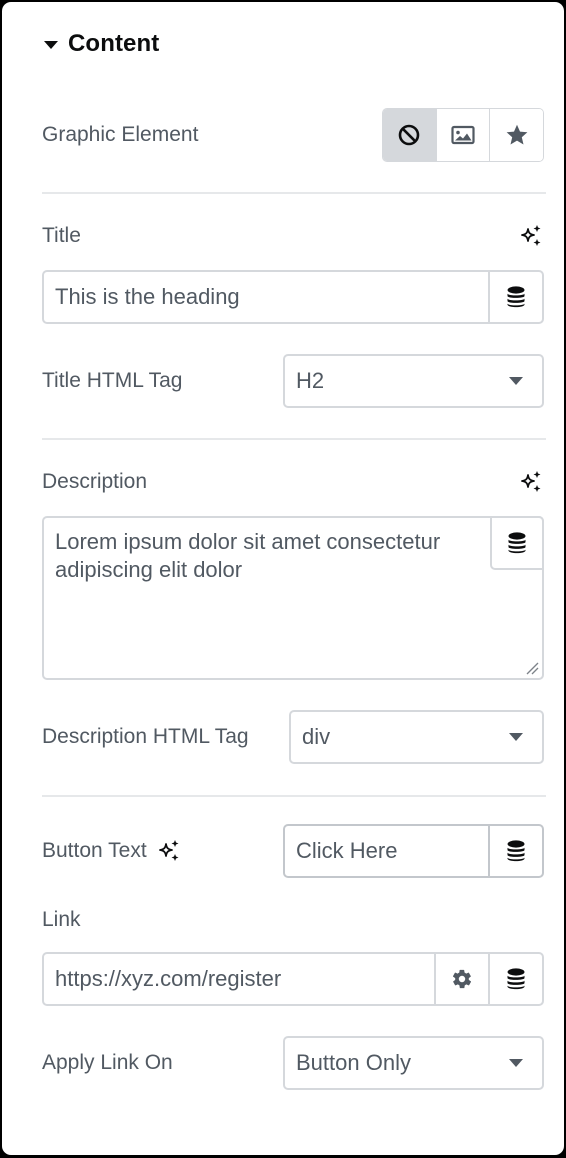 The width and height of the screenshot is (566, 1158). I want to click on button-text-dynamic-tags-button, so click(515, 851).